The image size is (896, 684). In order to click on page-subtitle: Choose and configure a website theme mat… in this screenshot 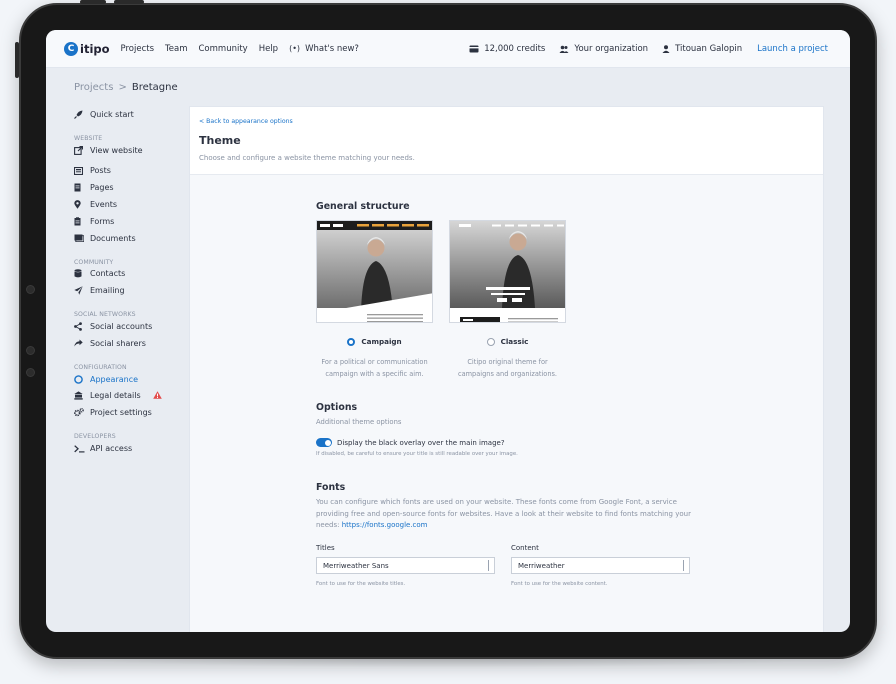, I will do `click(307, 158)`.